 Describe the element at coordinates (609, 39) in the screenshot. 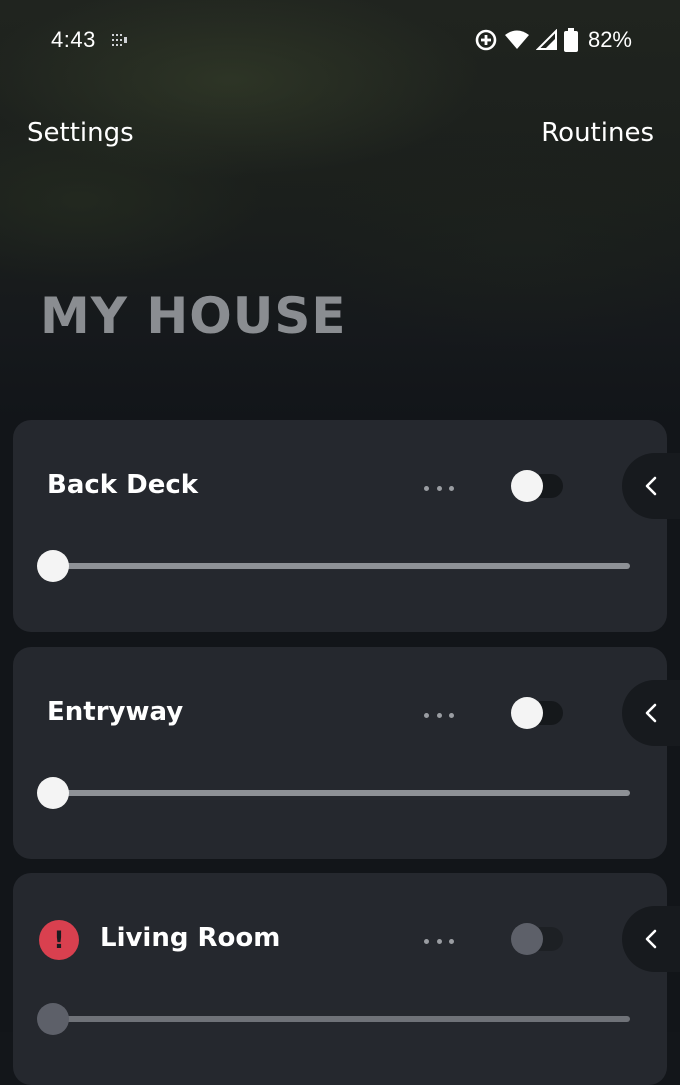

I see `battery-percentage: 82%` at that location.